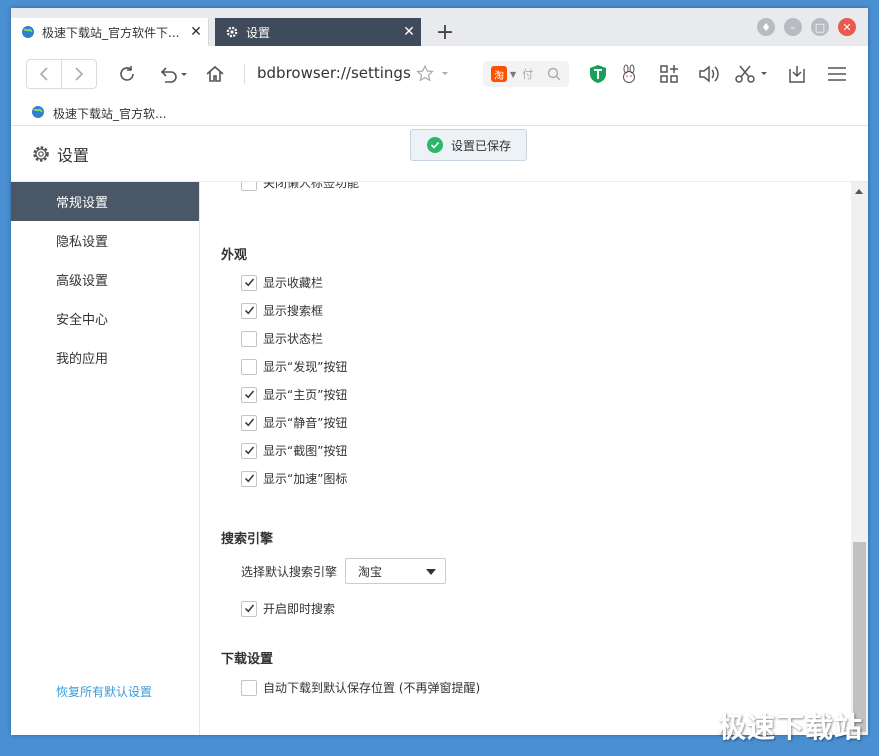 This screenshot has width=879, height=756. What do you see at coordinates (215, 74) in the screenshot?
I see `home-icon` at bounding box center [215, 74].